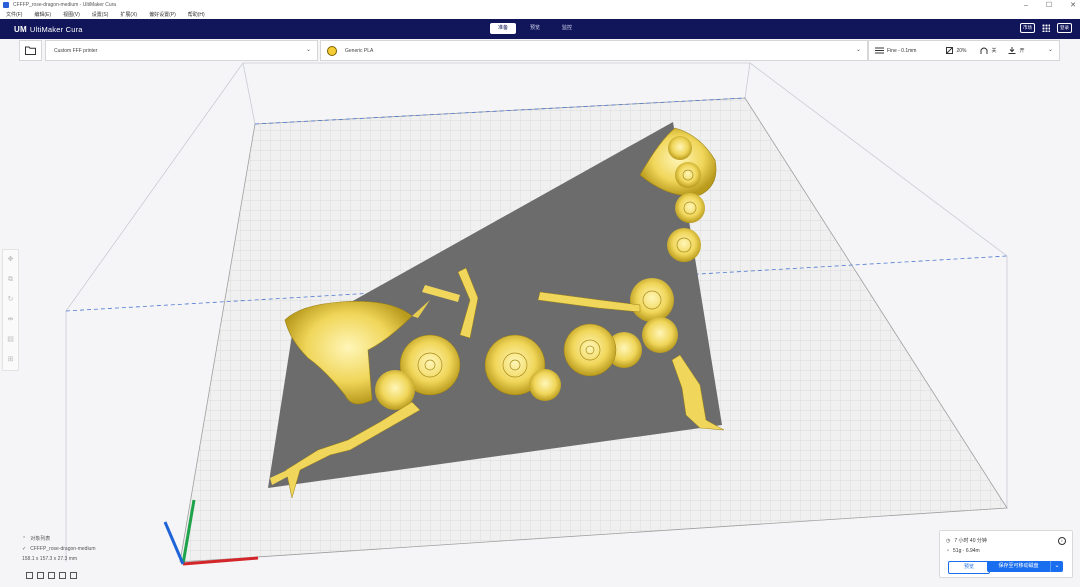 Image resolution: width=1080 pixels, height=587 pixels. What do you see at coordinates (20, 29) in the screenshot?
I see `ultimaker-logo-icon: UM` at bounding box center [20, 29].